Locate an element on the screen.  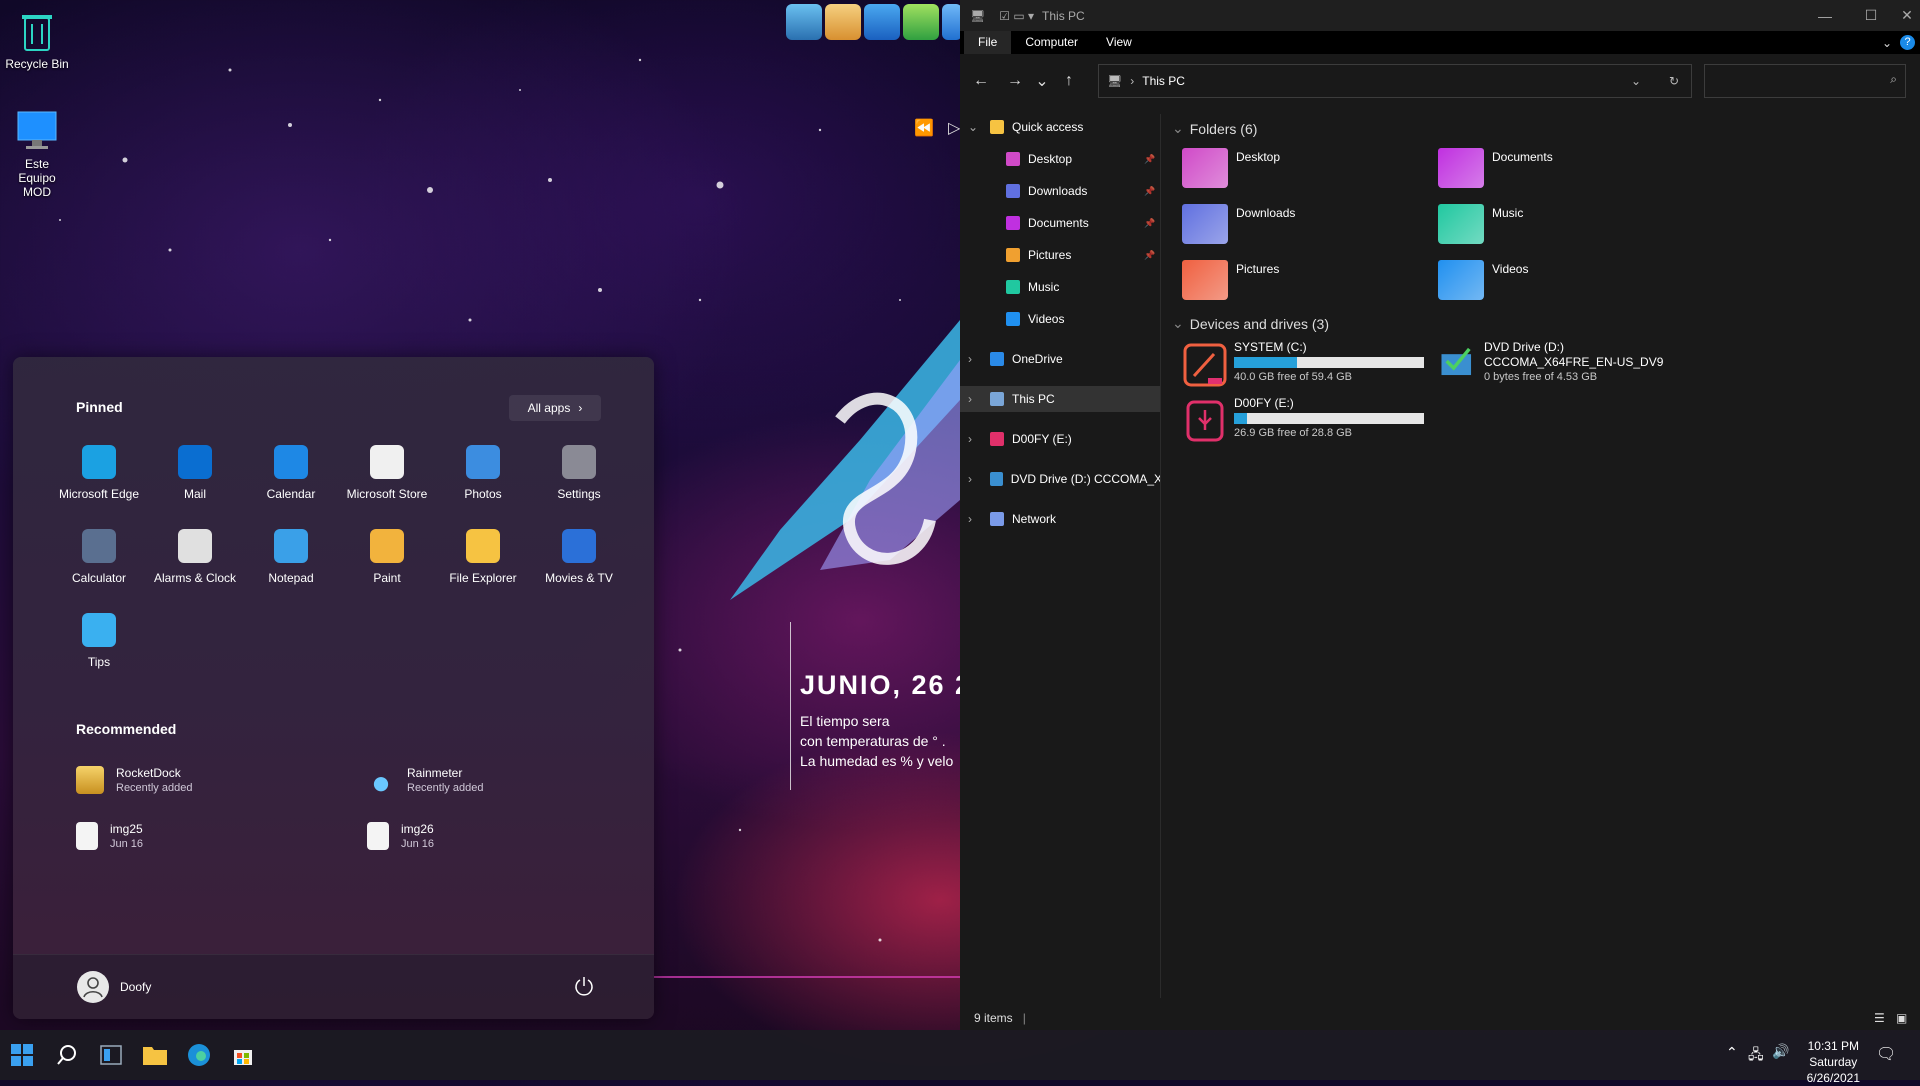
quick-access-toolbar: ☑ ▭ ▾ is located at coordinates (1016, 16).